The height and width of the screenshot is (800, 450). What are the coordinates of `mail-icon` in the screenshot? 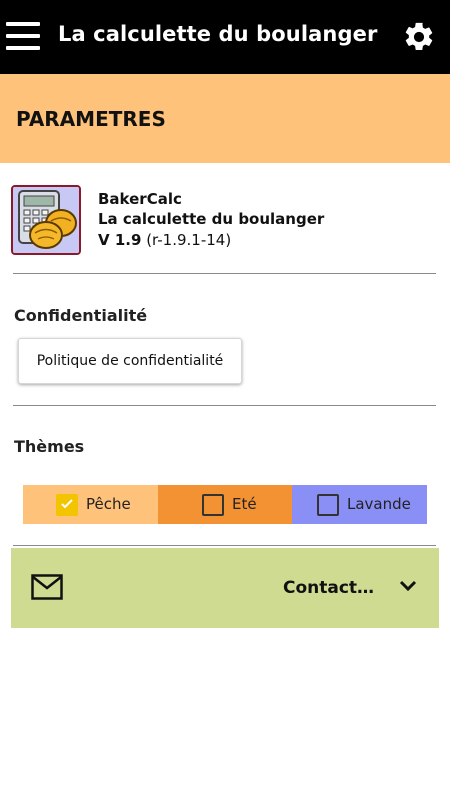 It's located at (47, 587).